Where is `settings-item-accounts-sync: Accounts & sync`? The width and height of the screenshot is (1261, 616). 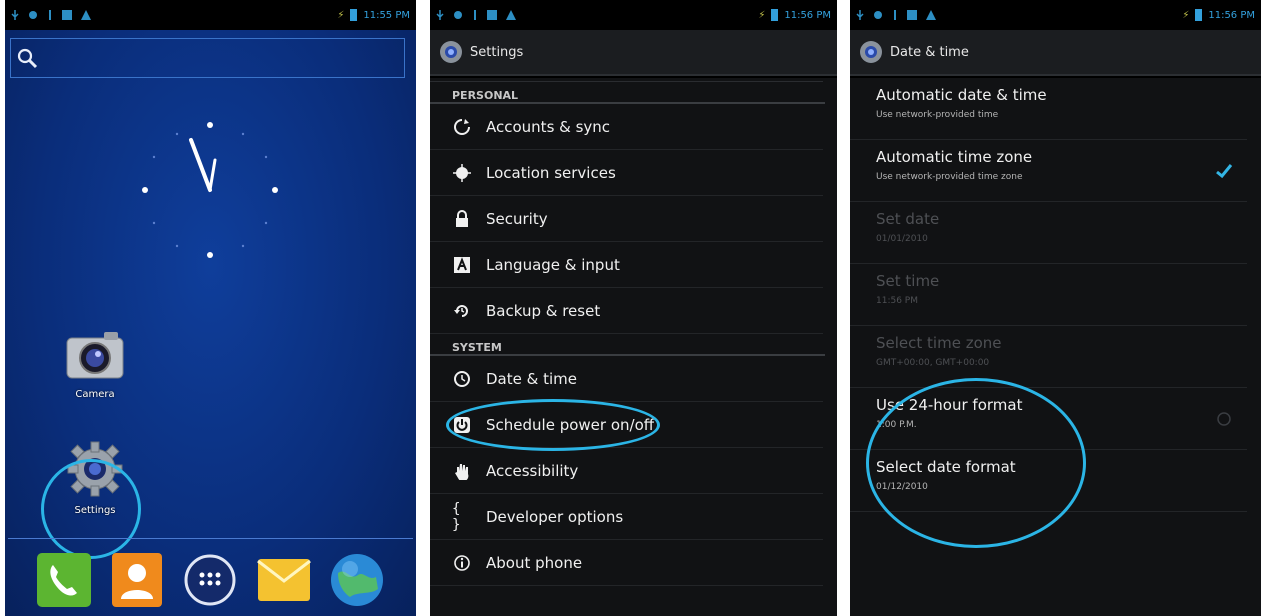
settings-item-accounts-sync: Accounts & sync is located at coordinates (626, 127).